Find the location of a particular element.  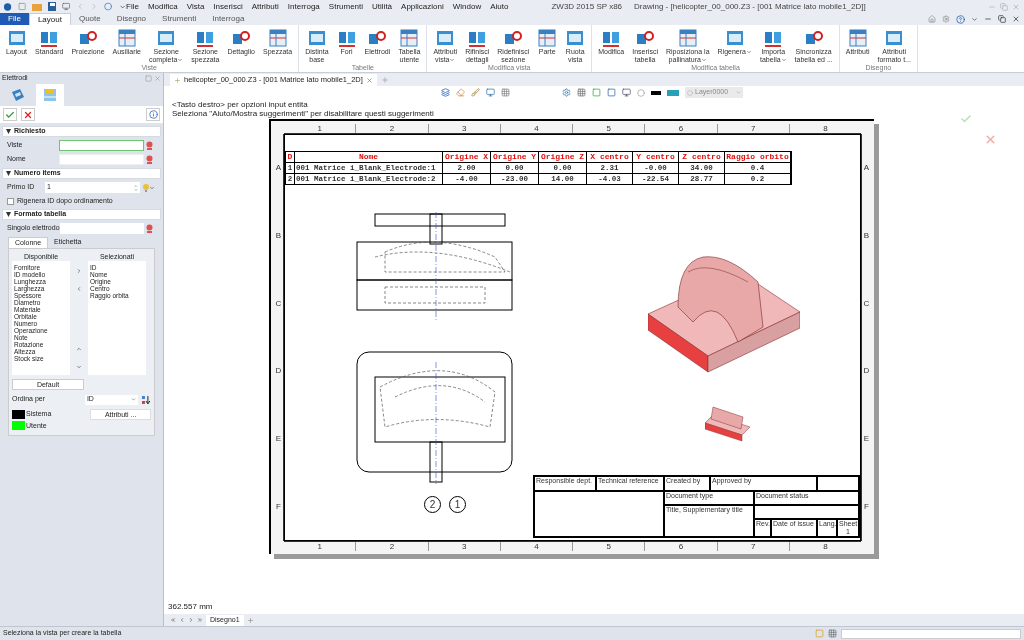

checkbox is located at coordinates (10, 201).